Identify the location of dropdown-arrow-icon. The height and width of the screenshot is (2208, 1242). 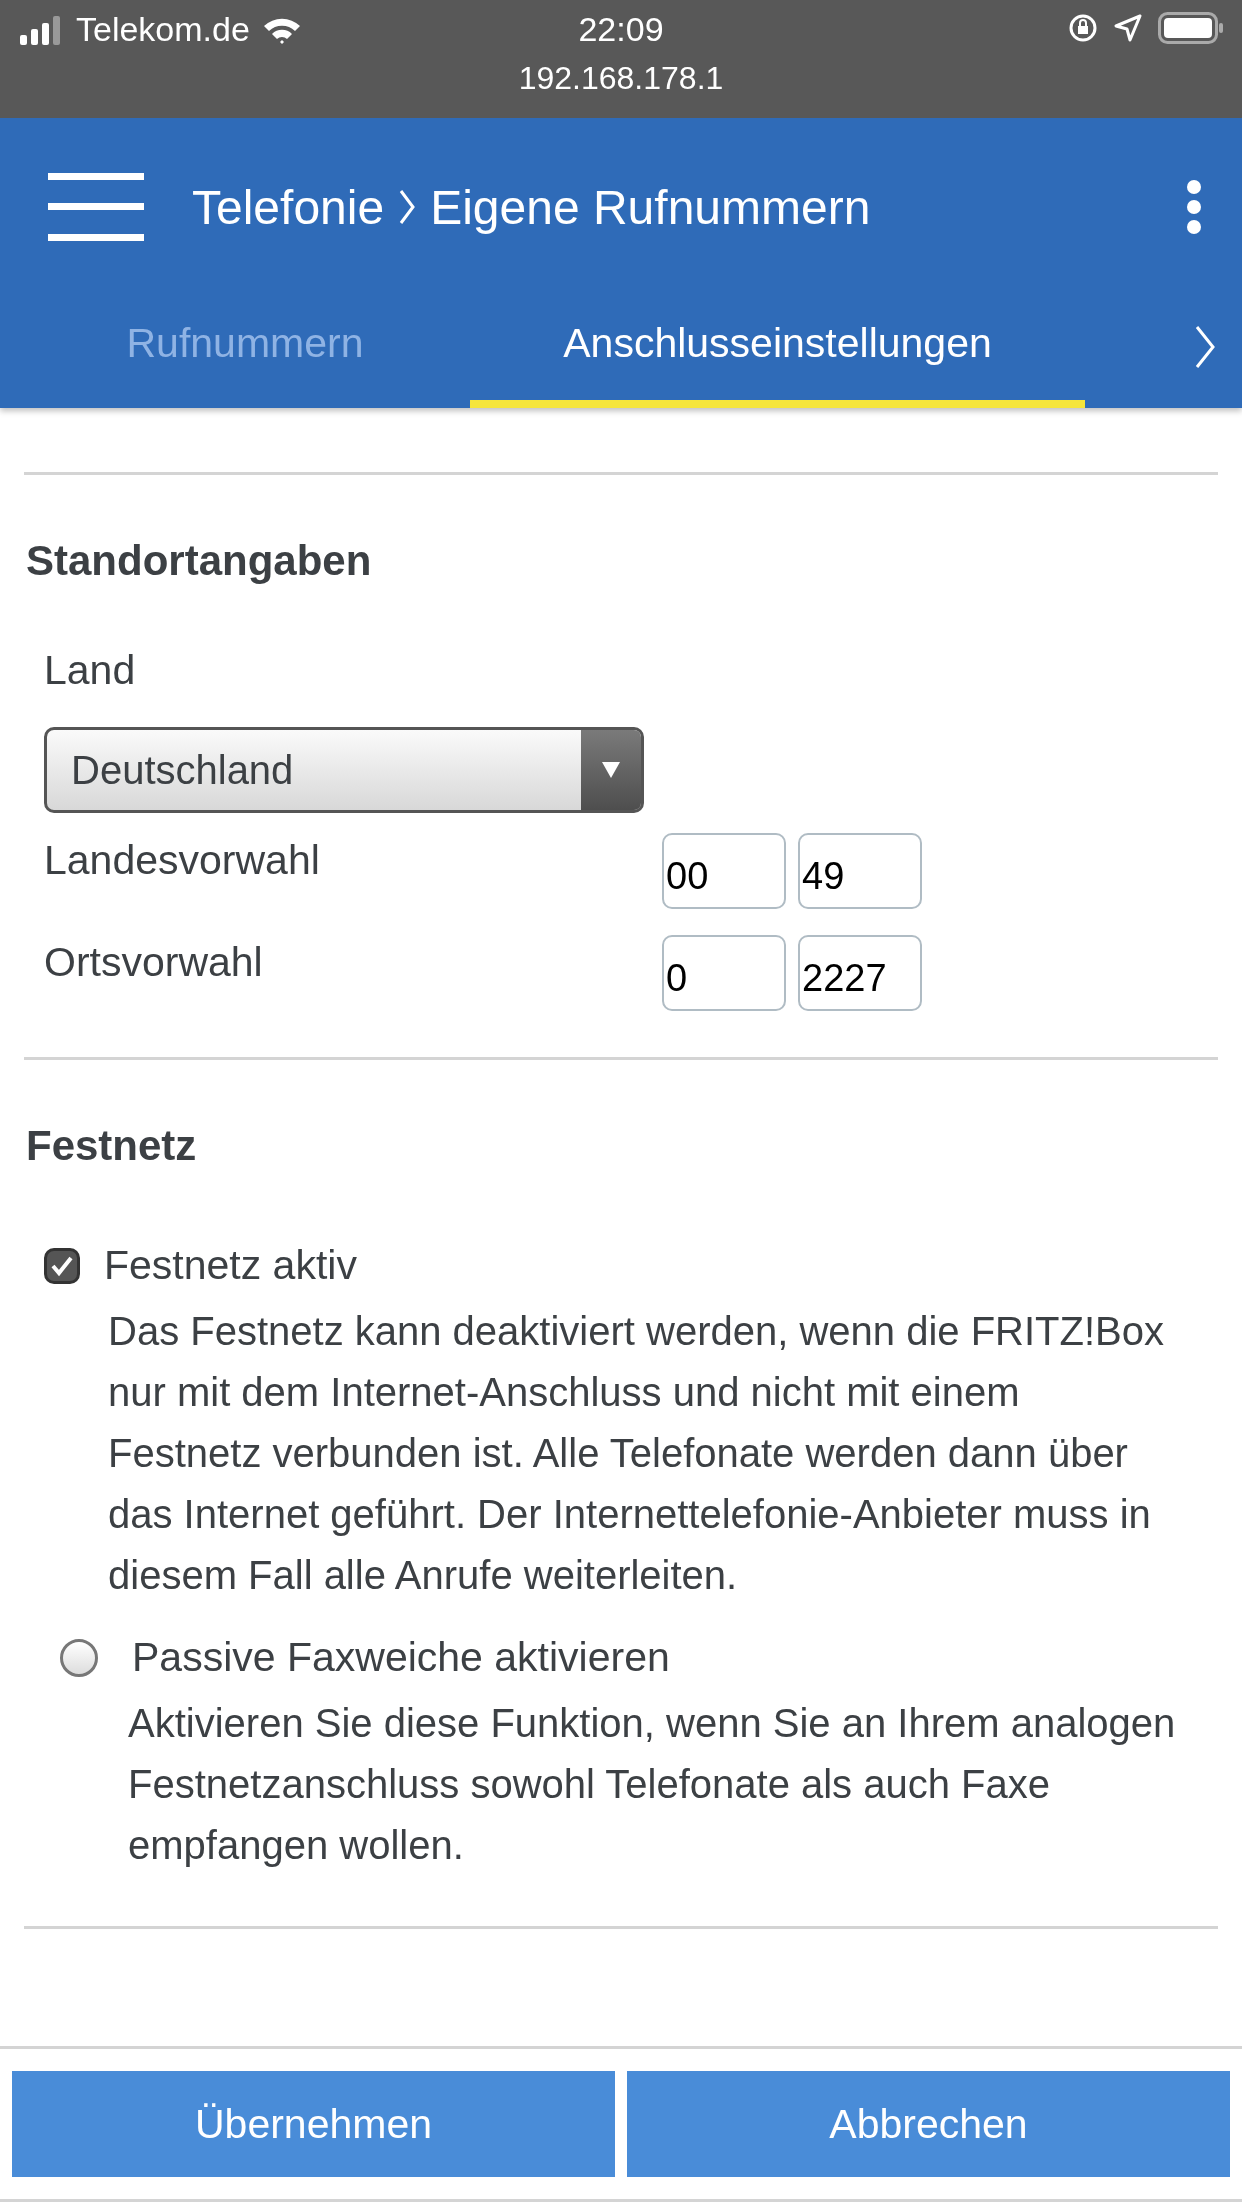
(611, 770).